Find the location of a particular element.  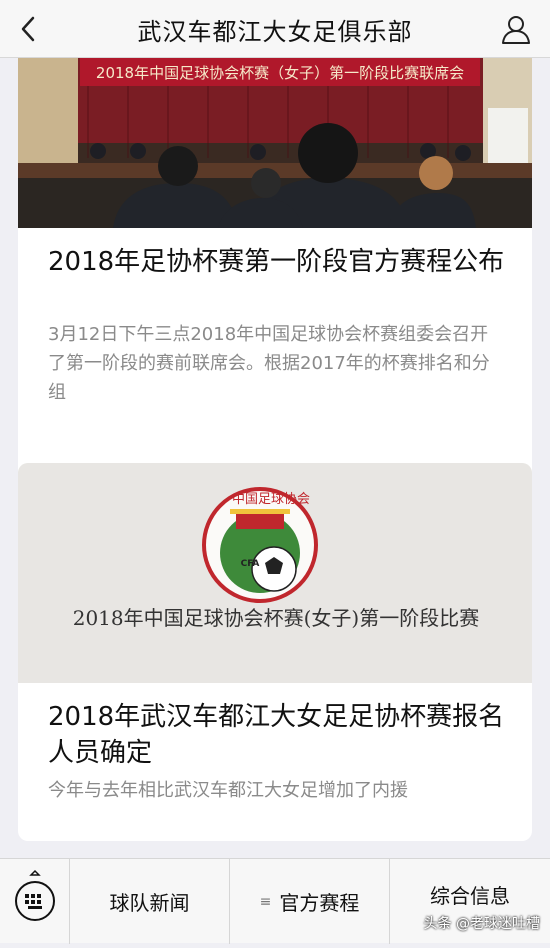

bottom-menu-bar: 球队新闻 ≡ 官方赛程 综合信息 头条 @老球迷吐槽 is located at coordinates (275, 901).